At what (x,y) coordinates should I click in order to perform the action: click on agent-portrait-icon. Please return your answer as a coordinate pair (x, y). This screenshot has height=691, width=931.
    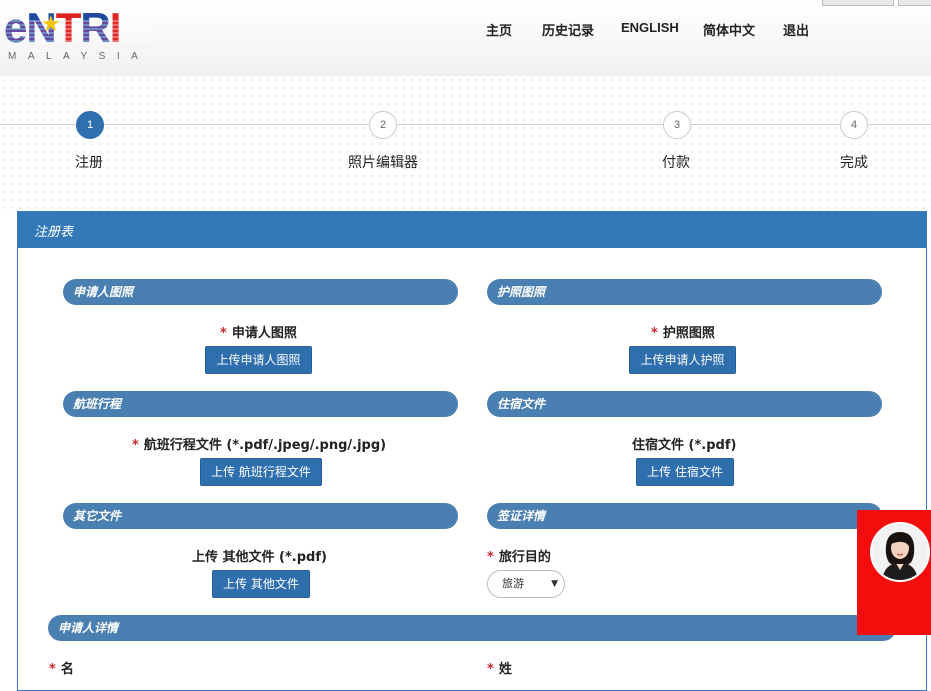
    Looking at the image, I should click on (900, 552).